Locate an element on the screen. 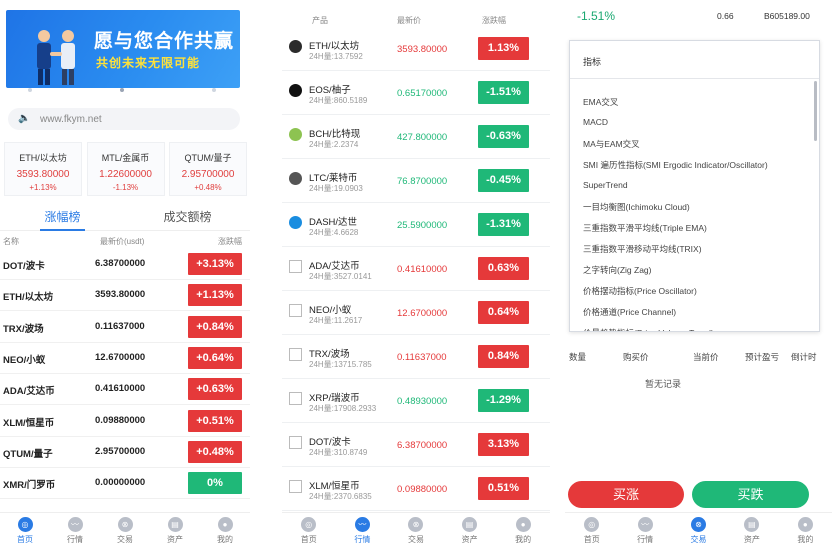  table-row: TRX/波场 0.11637000 +0.84% is located at coordinates (125, 327).